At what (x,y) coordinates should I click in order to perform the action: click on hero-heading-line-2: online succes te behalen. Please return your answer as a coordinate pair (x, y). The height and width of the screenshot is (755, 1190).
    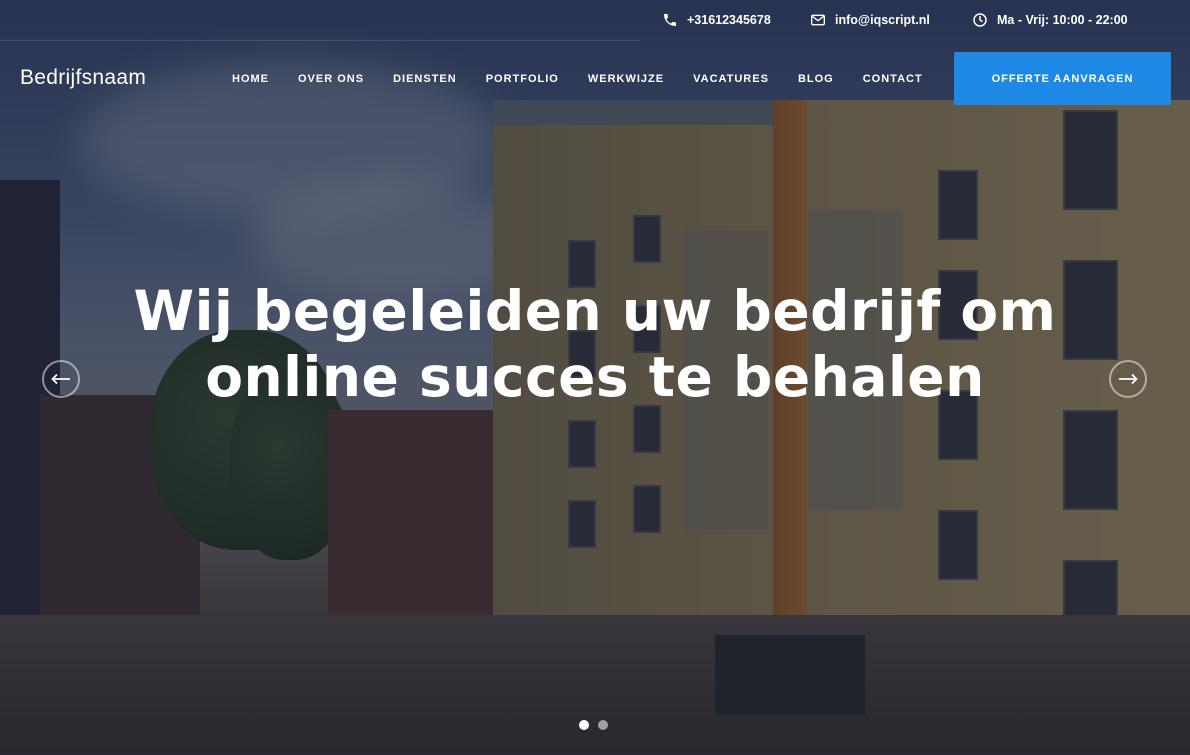
    Looking at the image, I should click on (595, 377).